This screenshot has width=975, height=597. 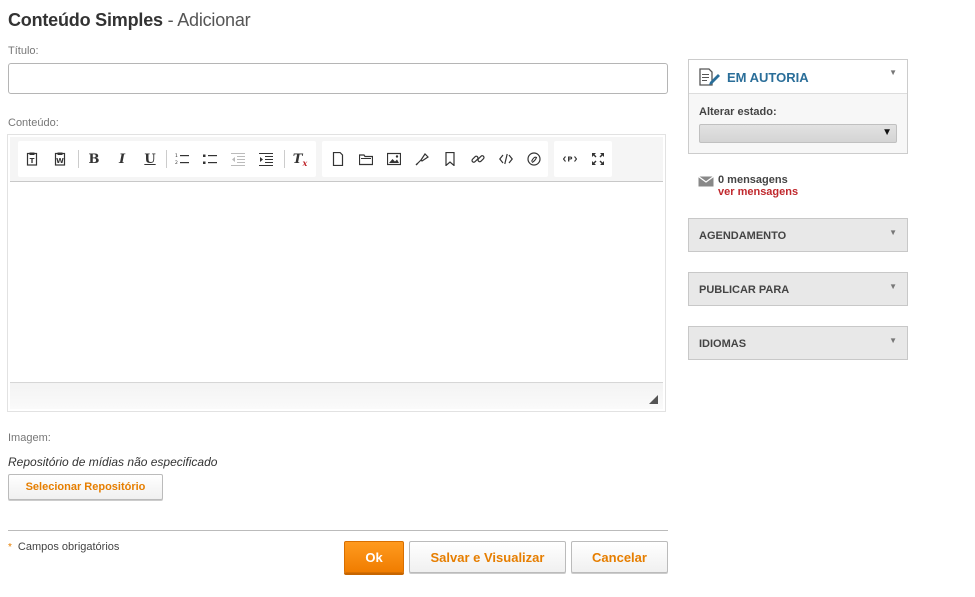 What do you see at coordinates (167, 159) in the screenshot?
I see `toolbar-group-format: T W B I U 12 Tx` at bounding box center [167, 159].